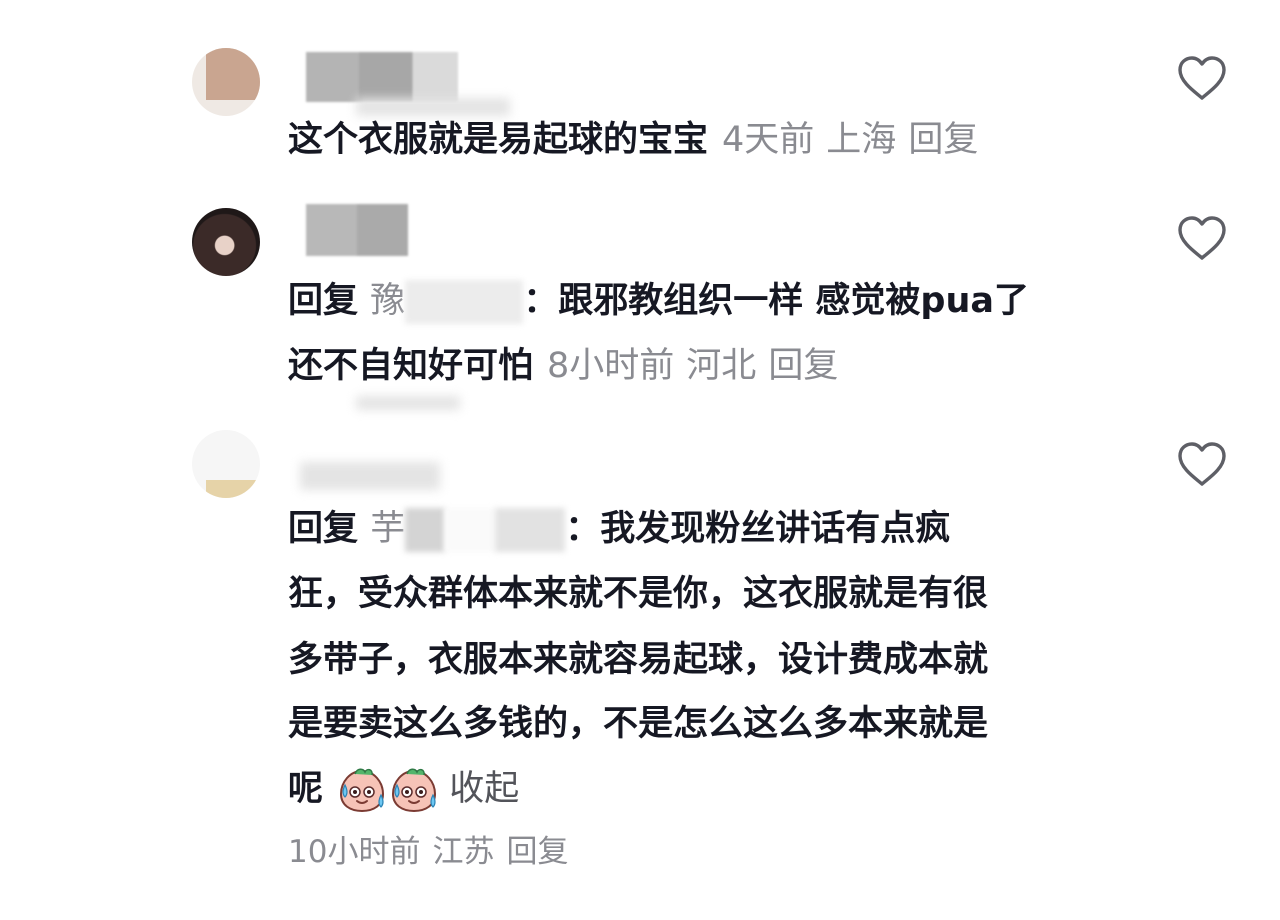 The image size is (1280, 920). I want to click on comment-3-body-line2: 狂，受众群体本来就不是你，这衣服就是有很, so click(638, 594).